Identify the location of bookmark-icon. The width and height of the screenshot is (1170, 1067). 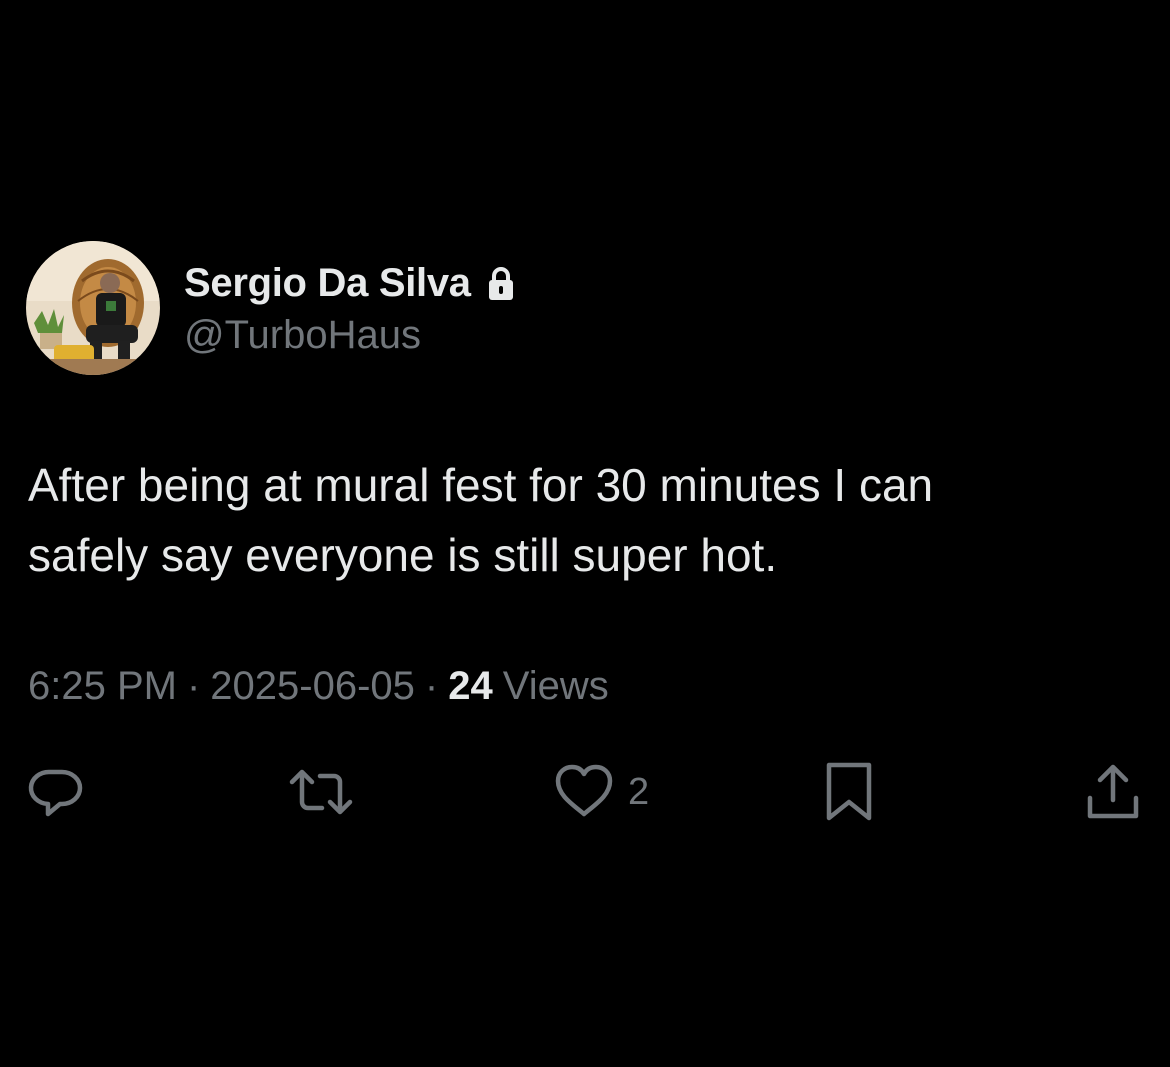
(849, 791).